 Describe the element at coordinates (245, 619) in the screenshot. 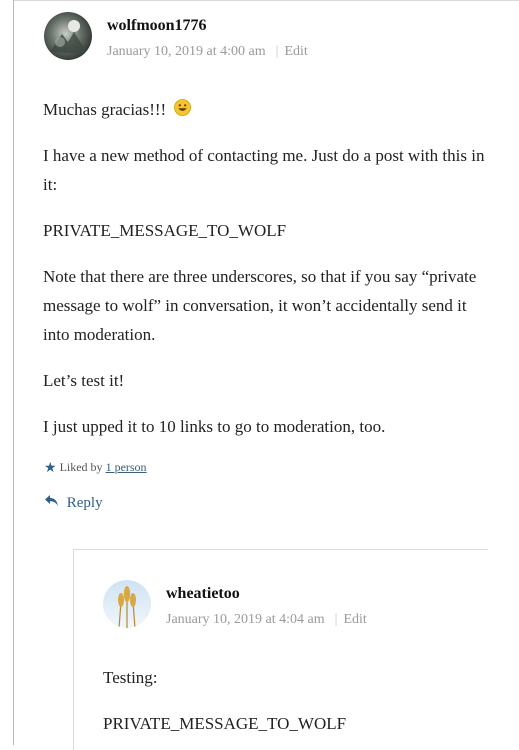

I see `comment-date: January 10, 2019 at 4:04 am` at that location.